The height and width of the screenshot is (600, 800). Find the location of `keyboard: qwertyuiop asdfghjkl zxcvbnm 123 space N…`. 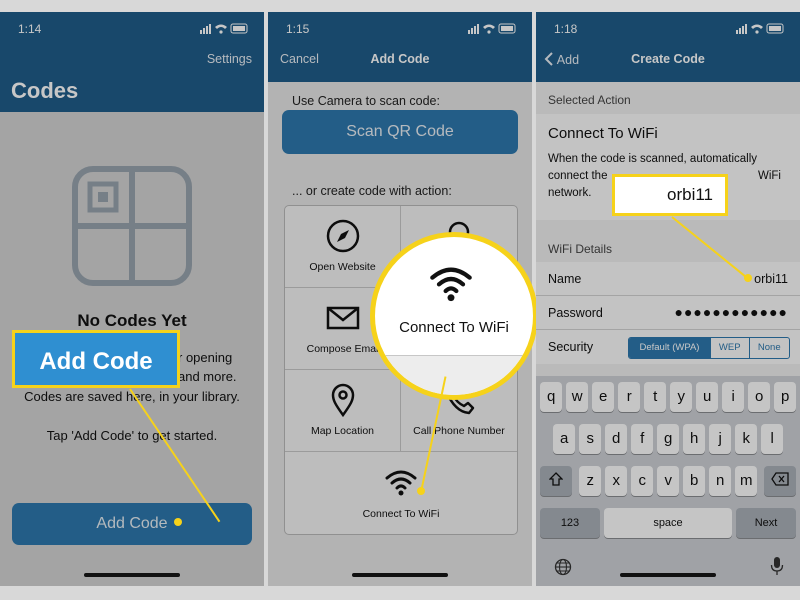

keyboard: qwertyuiop asdfghjkl zxcvbnm 123 space N… is located at coordinates (668, 481).